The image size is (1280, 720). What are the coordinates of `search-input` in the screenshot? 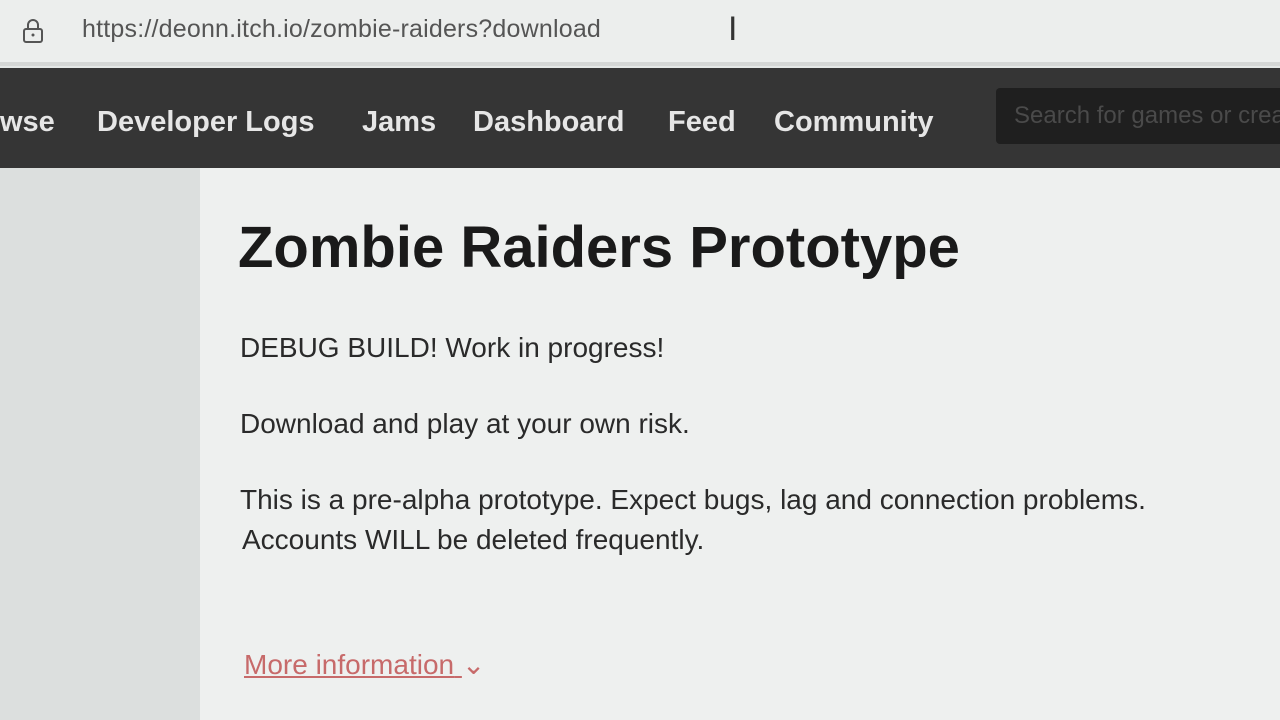 It's located at (1138, 116).